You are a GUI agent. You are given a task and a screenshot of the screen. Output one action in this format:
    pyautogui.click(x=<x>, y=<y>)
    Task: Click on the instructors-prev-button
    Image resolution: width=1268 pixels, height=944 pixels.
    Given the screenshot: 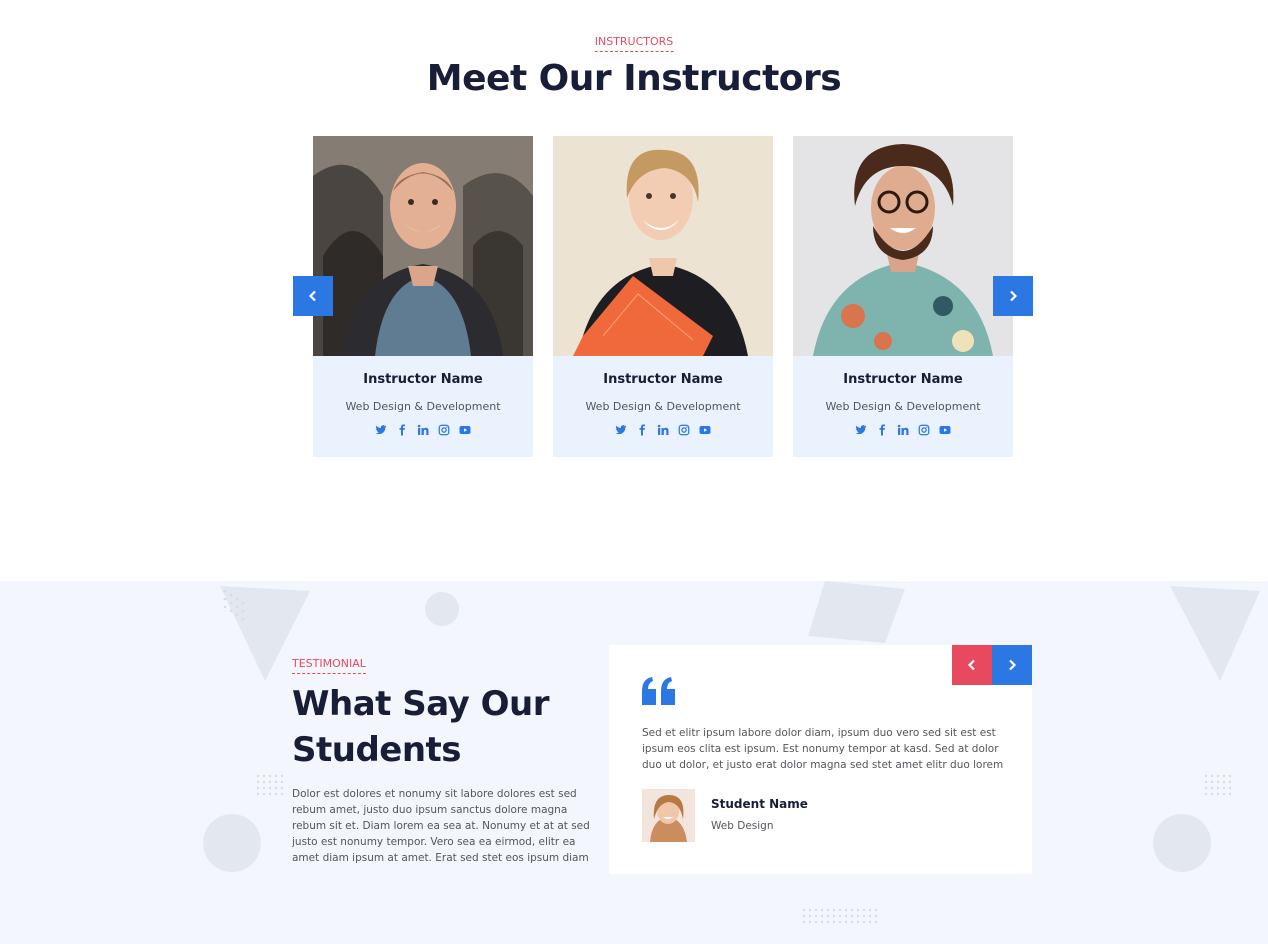 What is the action you would take?
    pyautogui.click(x=313, y=296)
    